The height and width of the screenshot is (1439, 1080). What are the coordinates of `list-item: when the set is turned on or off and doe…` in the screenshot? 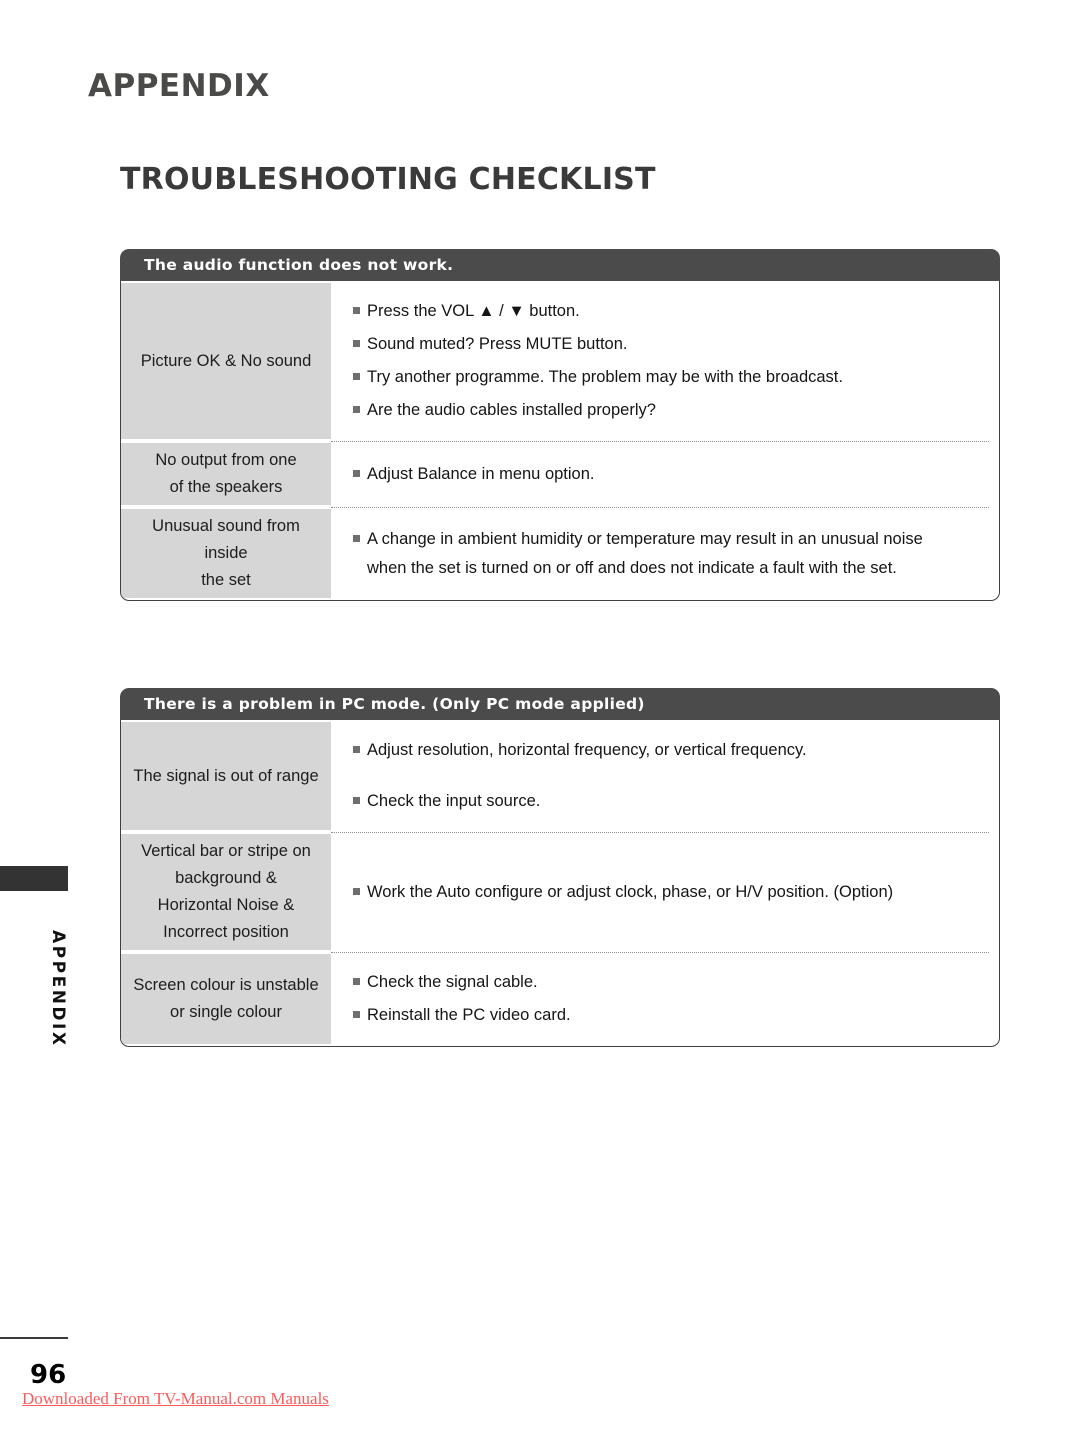 It's located at (667, 568).